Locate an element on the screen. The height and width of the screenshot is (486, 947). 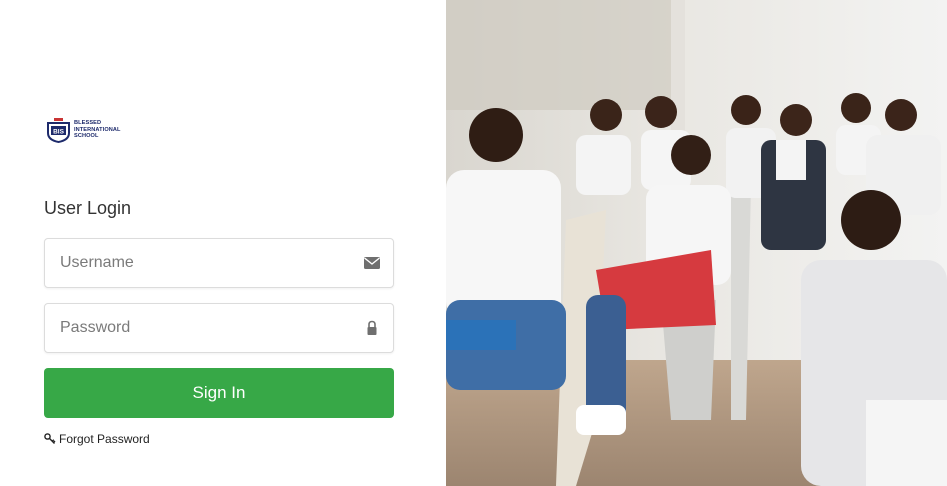
envelope-icon is located at coordinates (372, 263).